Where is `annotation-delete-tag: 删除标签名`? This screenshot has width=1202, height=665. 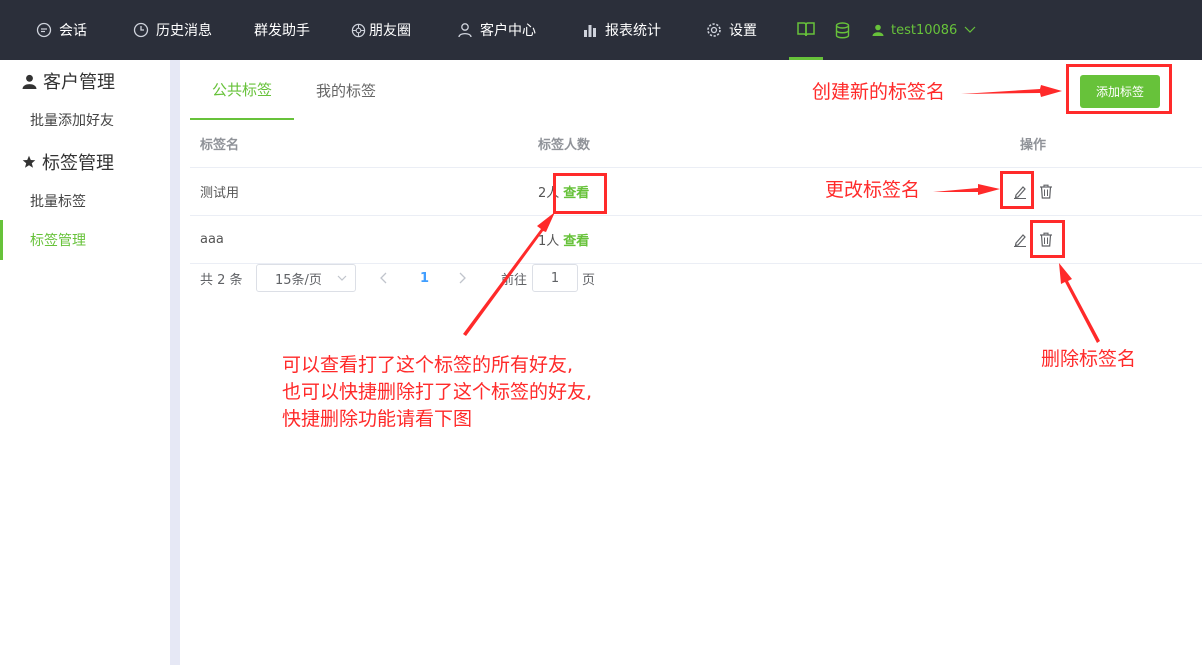
annotation-delete-tag: 删除标签名 is located at coordinates (1089, 359).